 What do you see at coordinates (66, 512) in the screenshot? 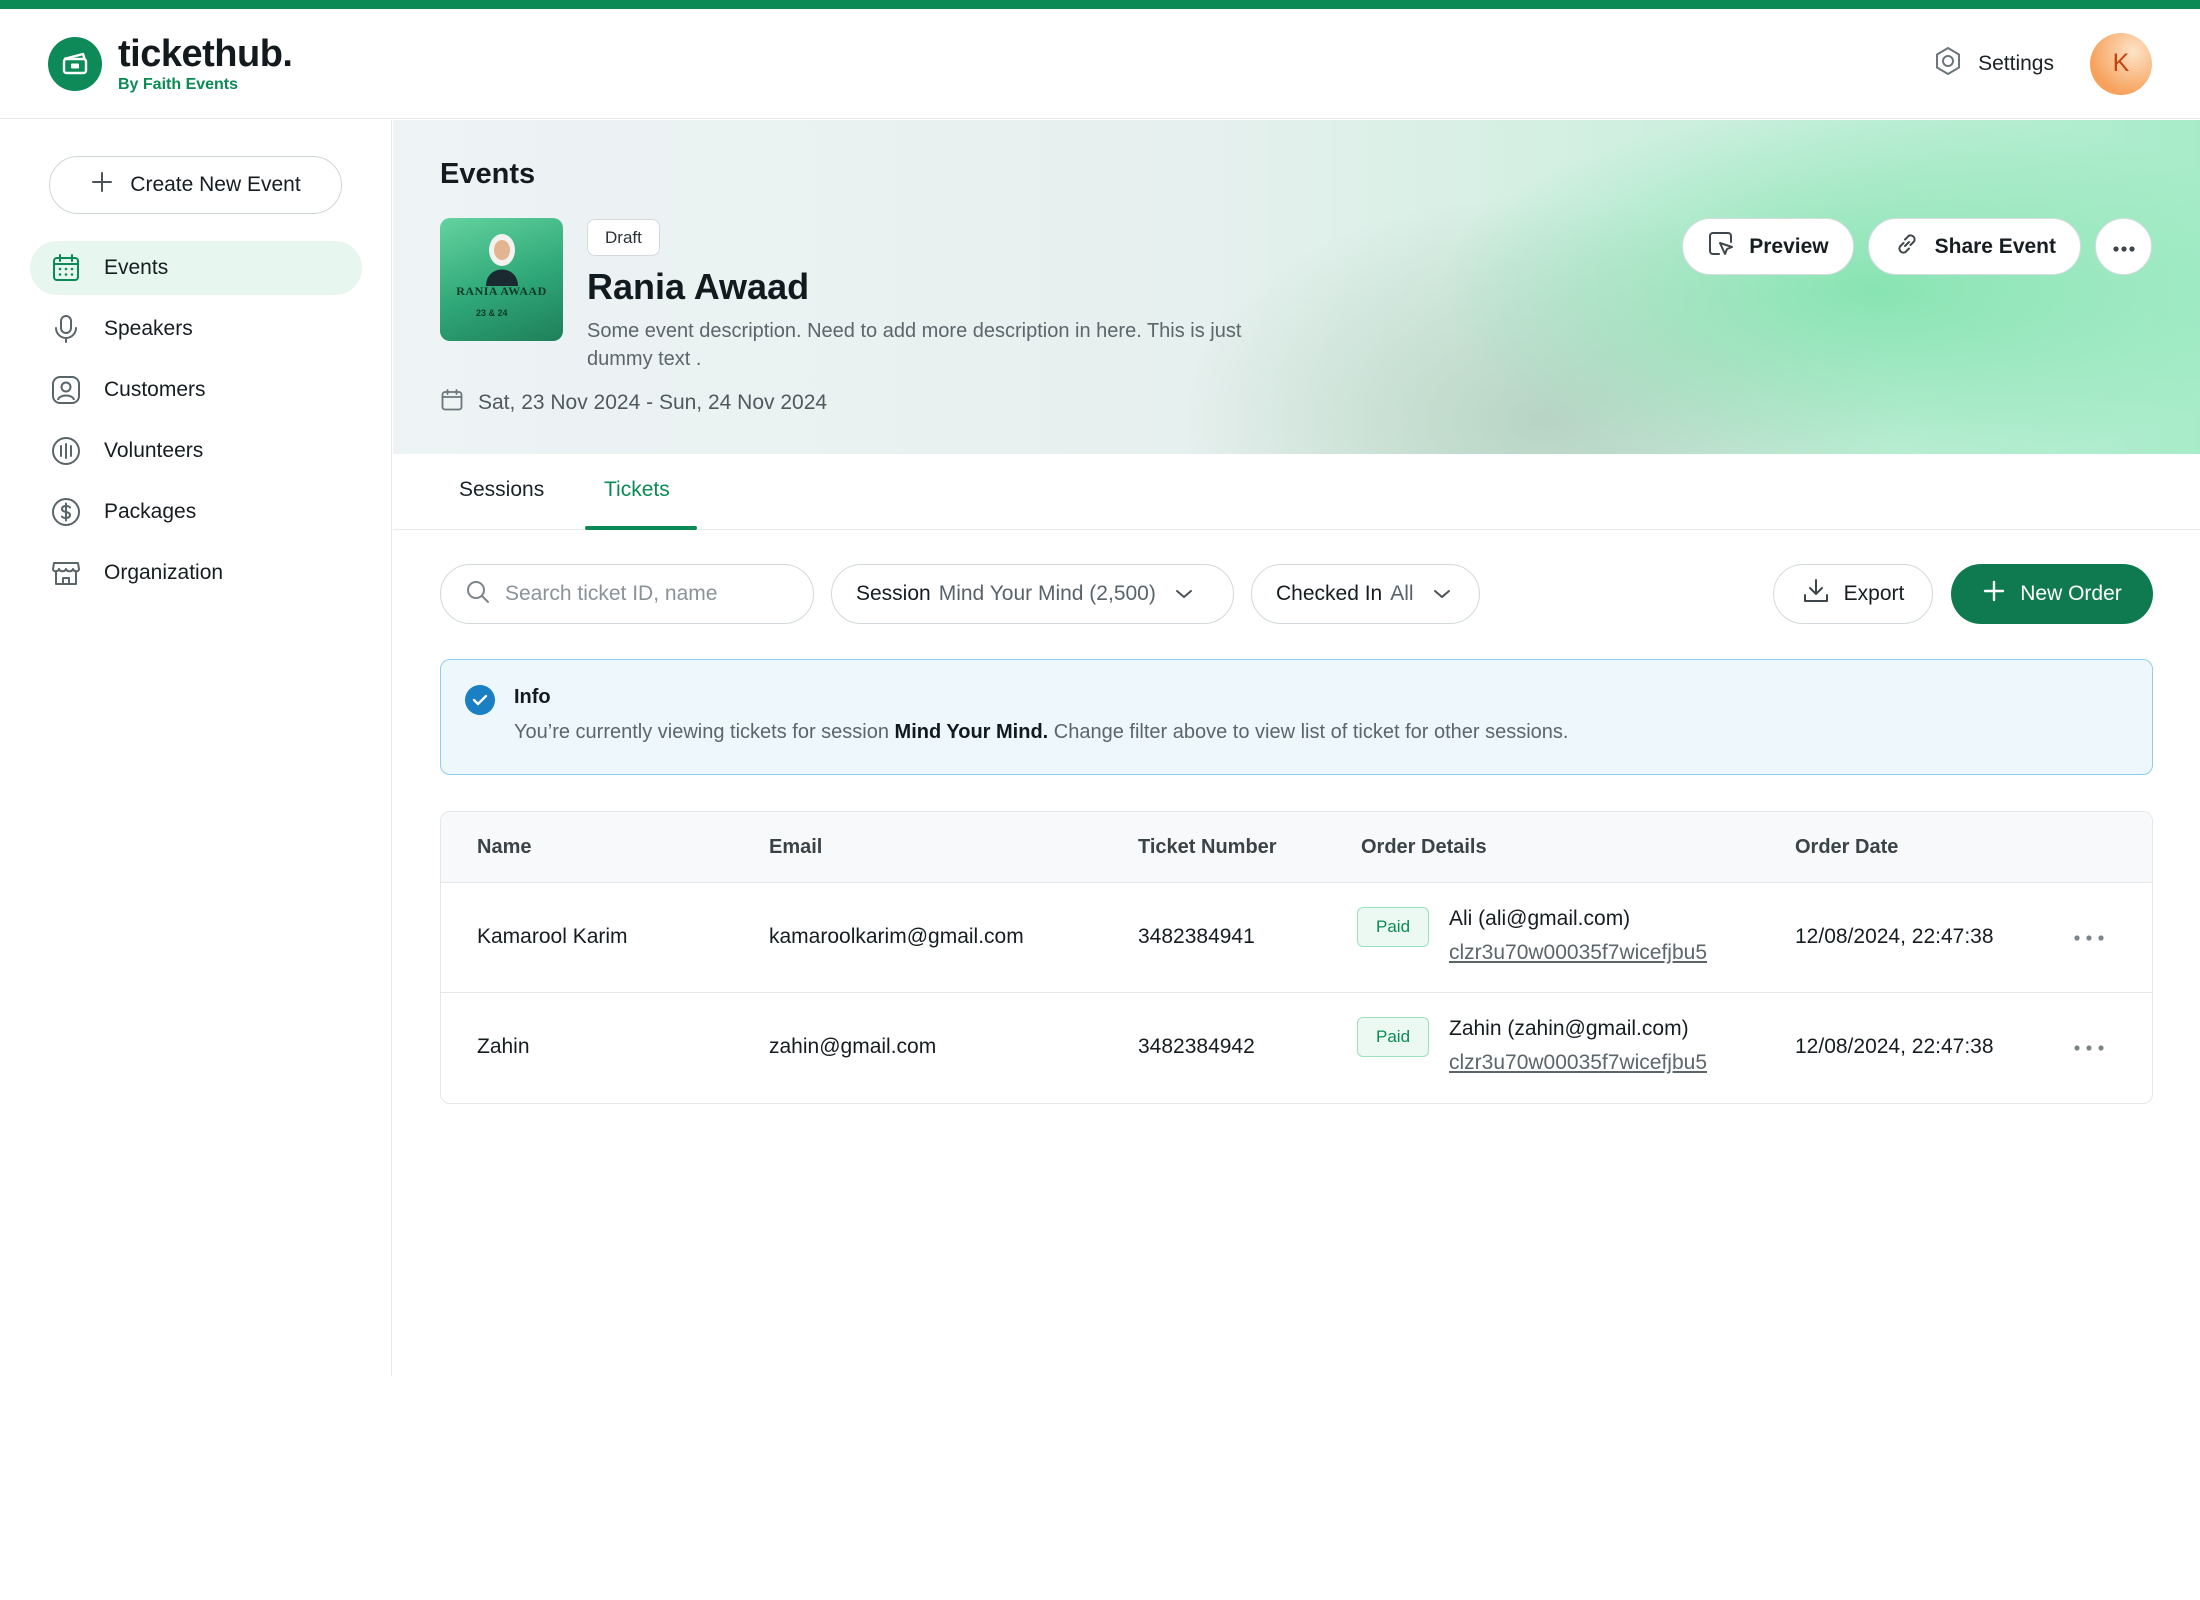
I see `dollar-icon` at bounding box center [66, 512].